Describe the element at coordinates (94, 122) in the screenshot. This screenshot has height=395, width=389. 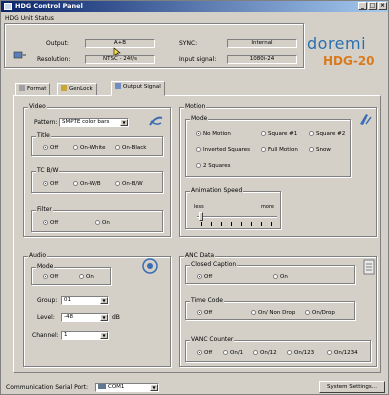
I see `pattern-select: SMPTE color bars ▼` at that location.